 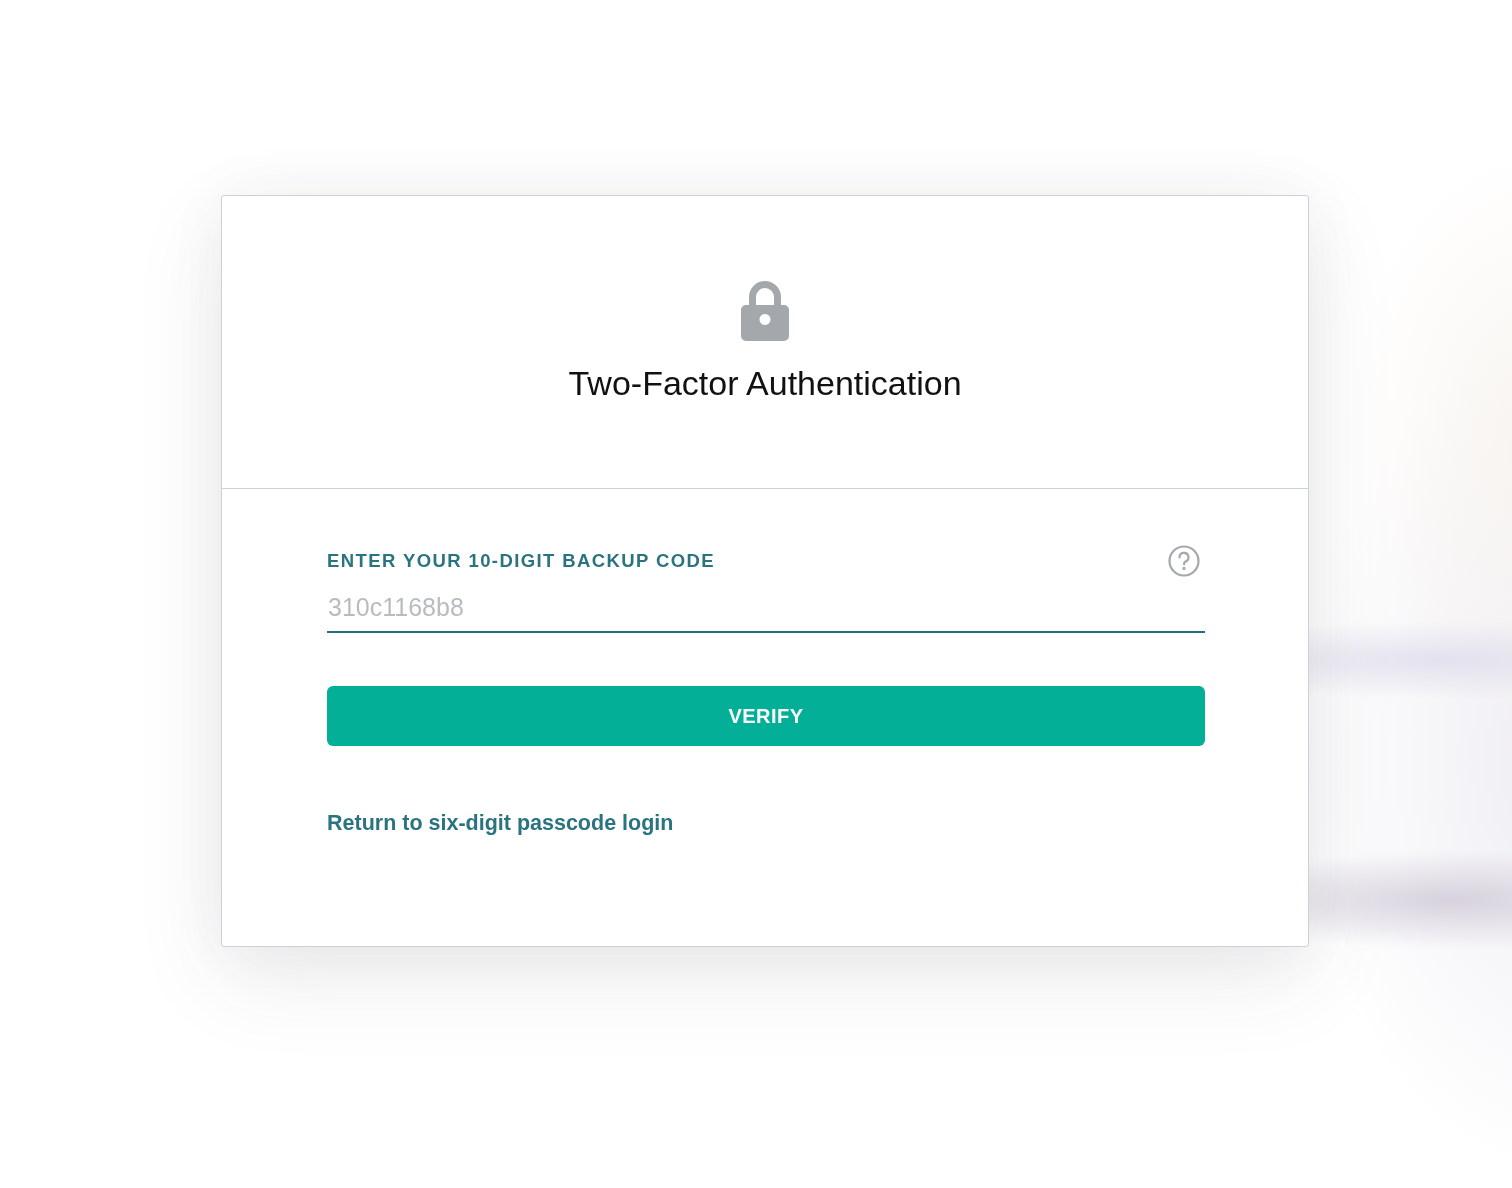 What do you see at coordinates (1184, 561) in the screenshot?
I see `help-icon` at bounding box center [1184, 561].